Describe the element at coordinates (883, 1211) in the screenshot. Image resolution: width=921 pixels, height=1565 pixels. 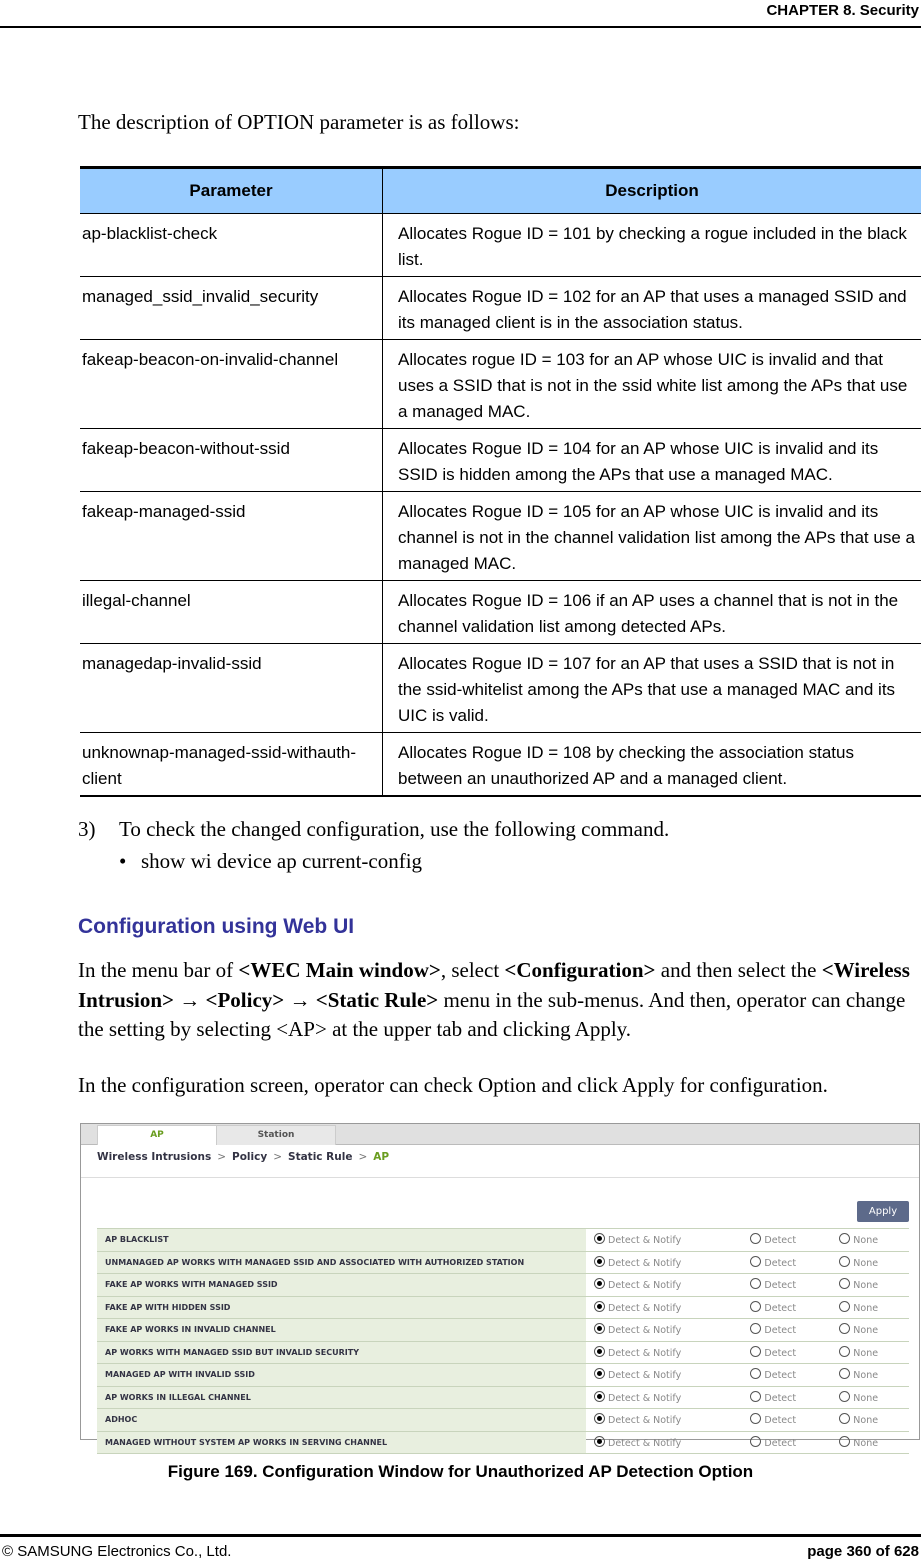
I see `apply-button: Apply` at that location.